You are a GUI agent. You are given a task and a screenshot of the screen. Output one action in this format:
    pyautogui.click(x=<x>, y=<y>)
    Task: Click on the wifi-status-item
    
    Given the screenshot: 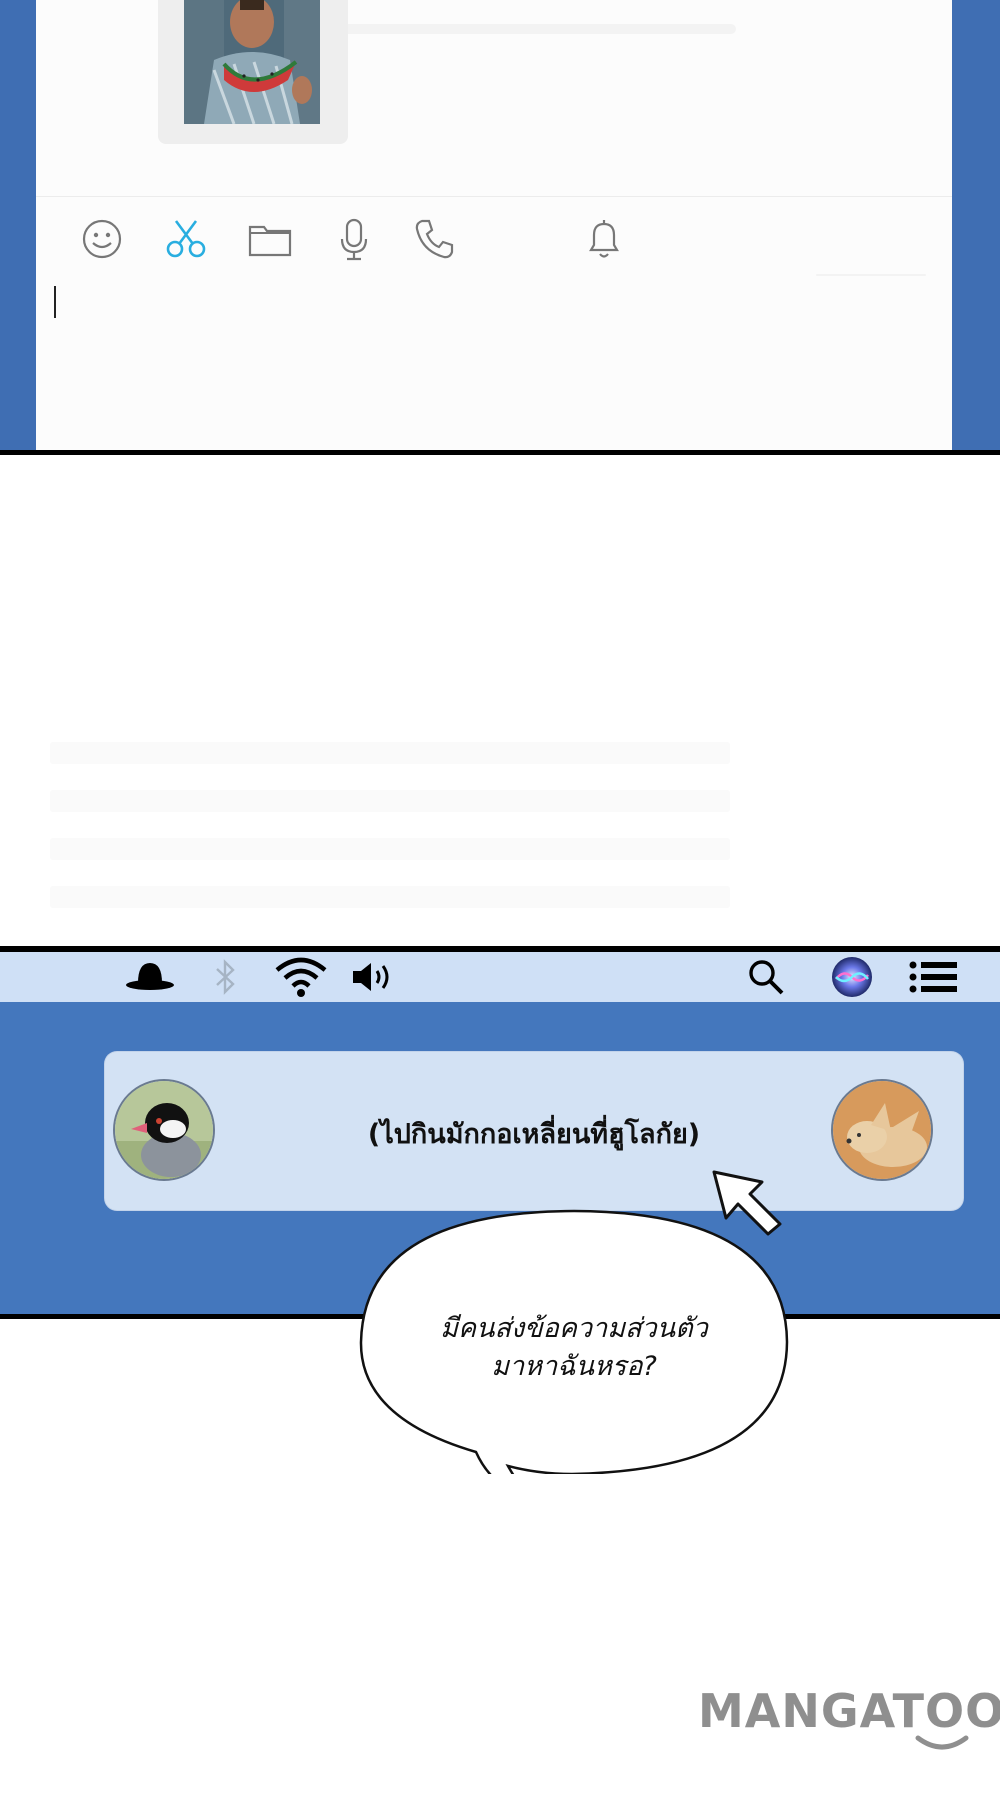 What is the action you would take?
    pyautogui.click(x=301, y=977)
    